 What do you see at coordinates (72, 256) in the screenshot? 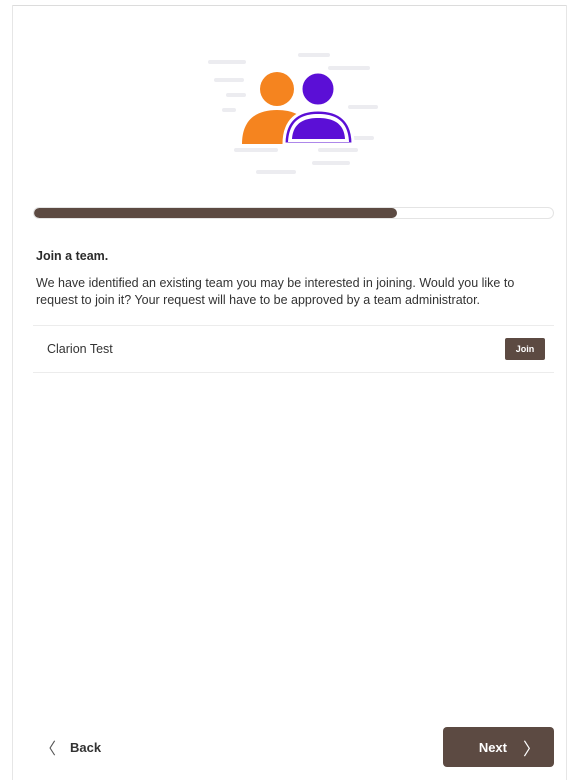
I see `section-title: Join a team.` at bounding box center [72, 256].